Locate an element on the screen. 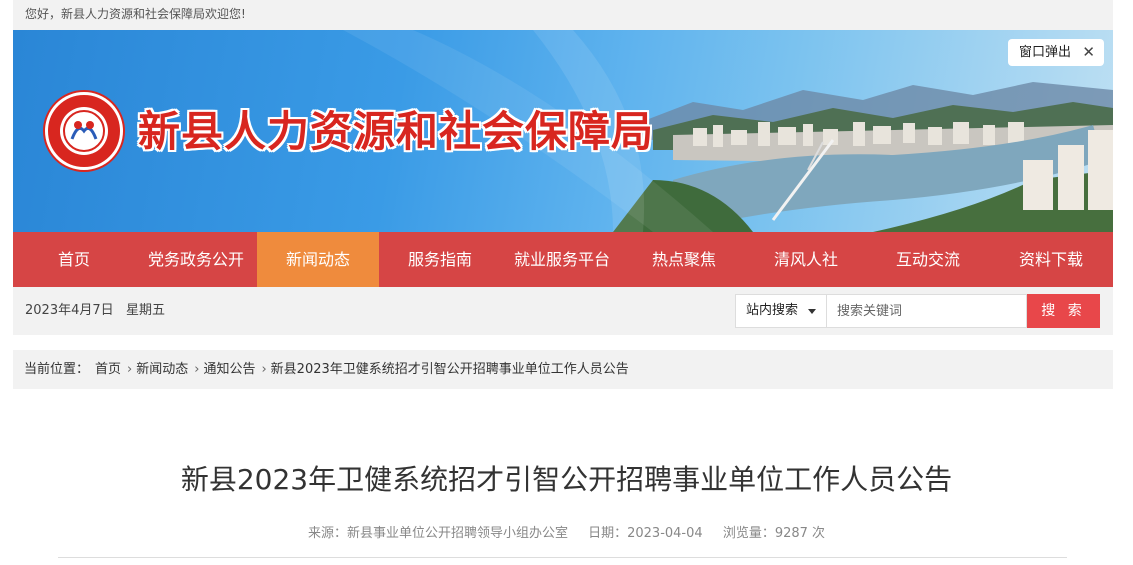 This screenshot has width=1133, height=565. popup-label: 窗口弹出 is located at coordinates (1045, 52).